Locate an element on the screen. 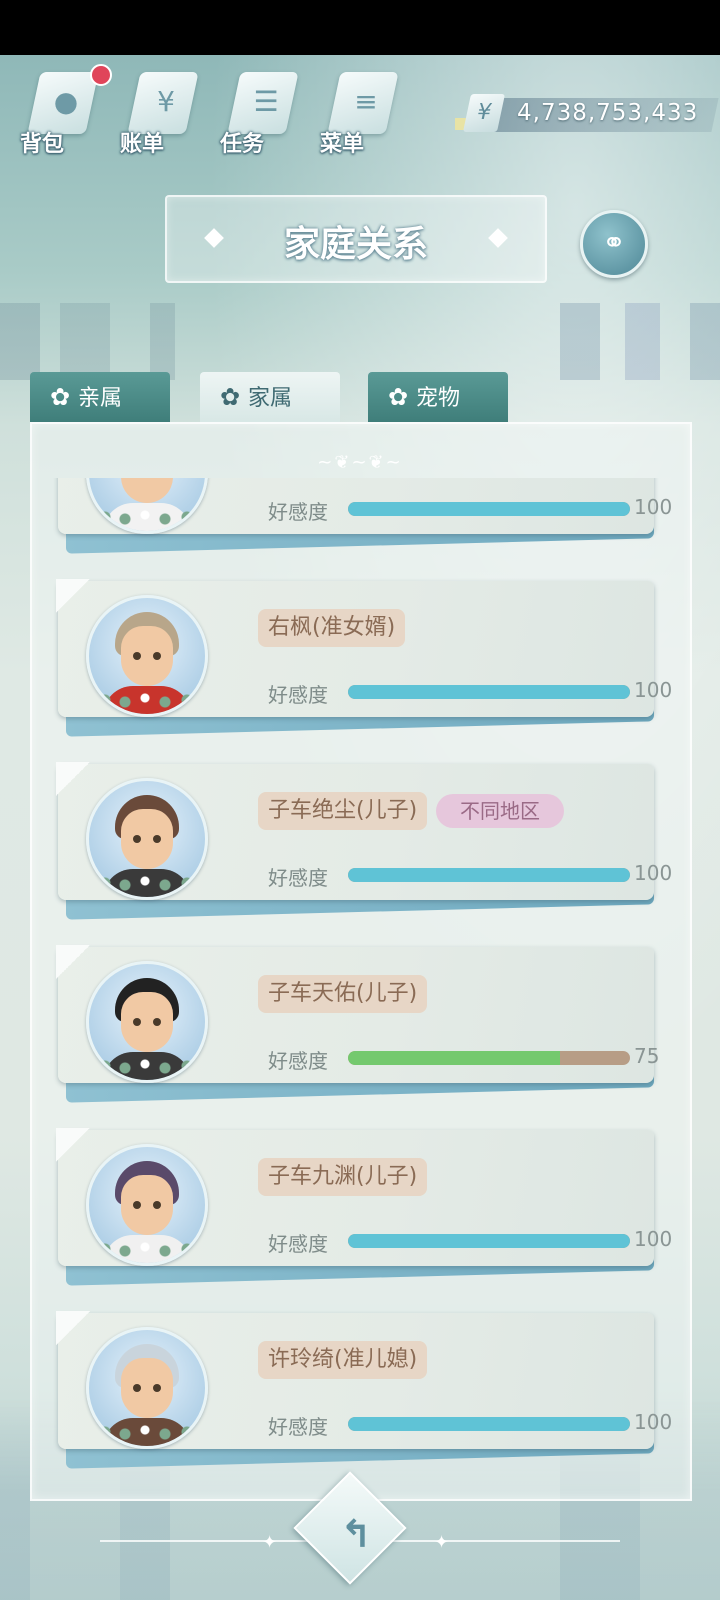 Image resolution: width=720 pixels, height=1600 pixels. bill-icon: ¥ is located at coordinates (166, 101).